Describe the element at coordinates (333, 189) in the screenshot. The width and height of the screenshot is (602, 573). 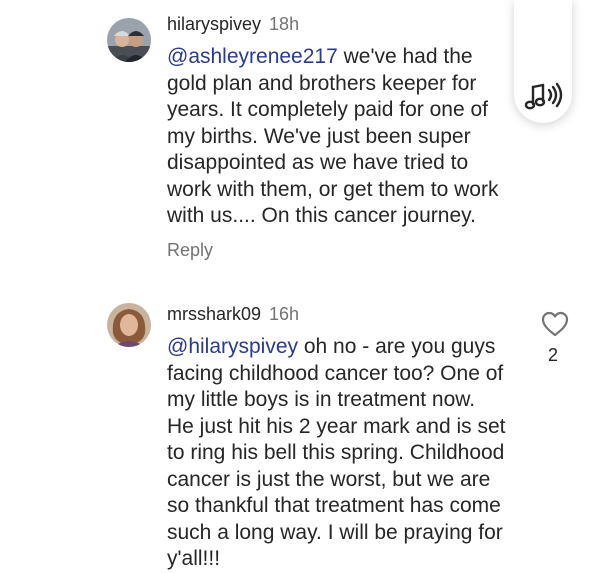
I see `comment-line: work with them, or get them to work` at that location.